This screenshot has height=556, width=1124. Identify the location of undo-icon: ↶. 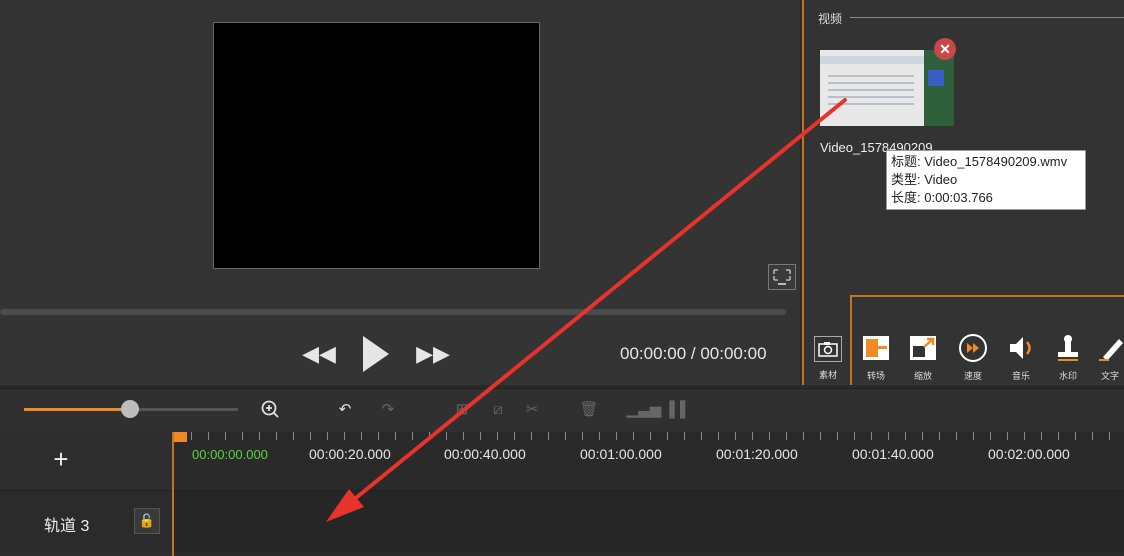
(345, 409).